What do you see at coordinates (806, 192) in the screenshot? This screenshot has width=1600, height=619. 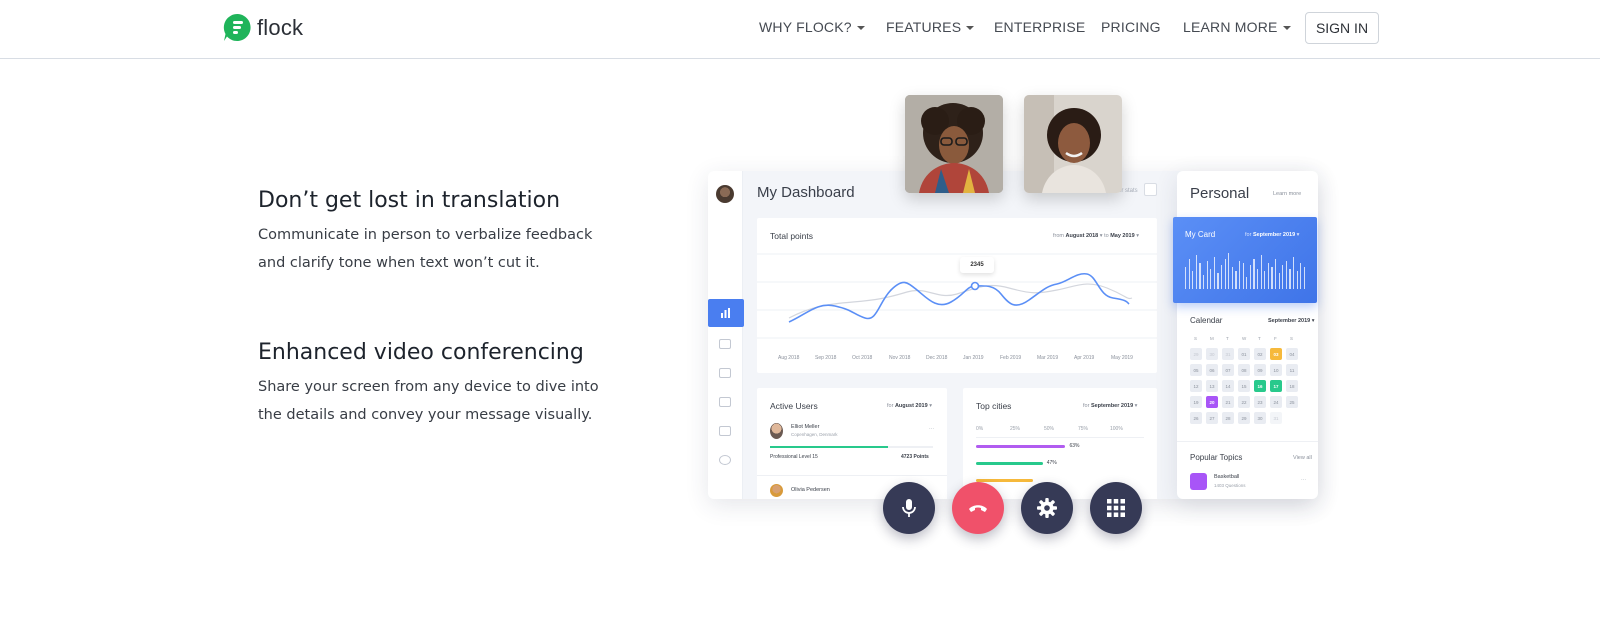 I see `dashboard-title: My Dashboard` at bounding box center [806, 192].